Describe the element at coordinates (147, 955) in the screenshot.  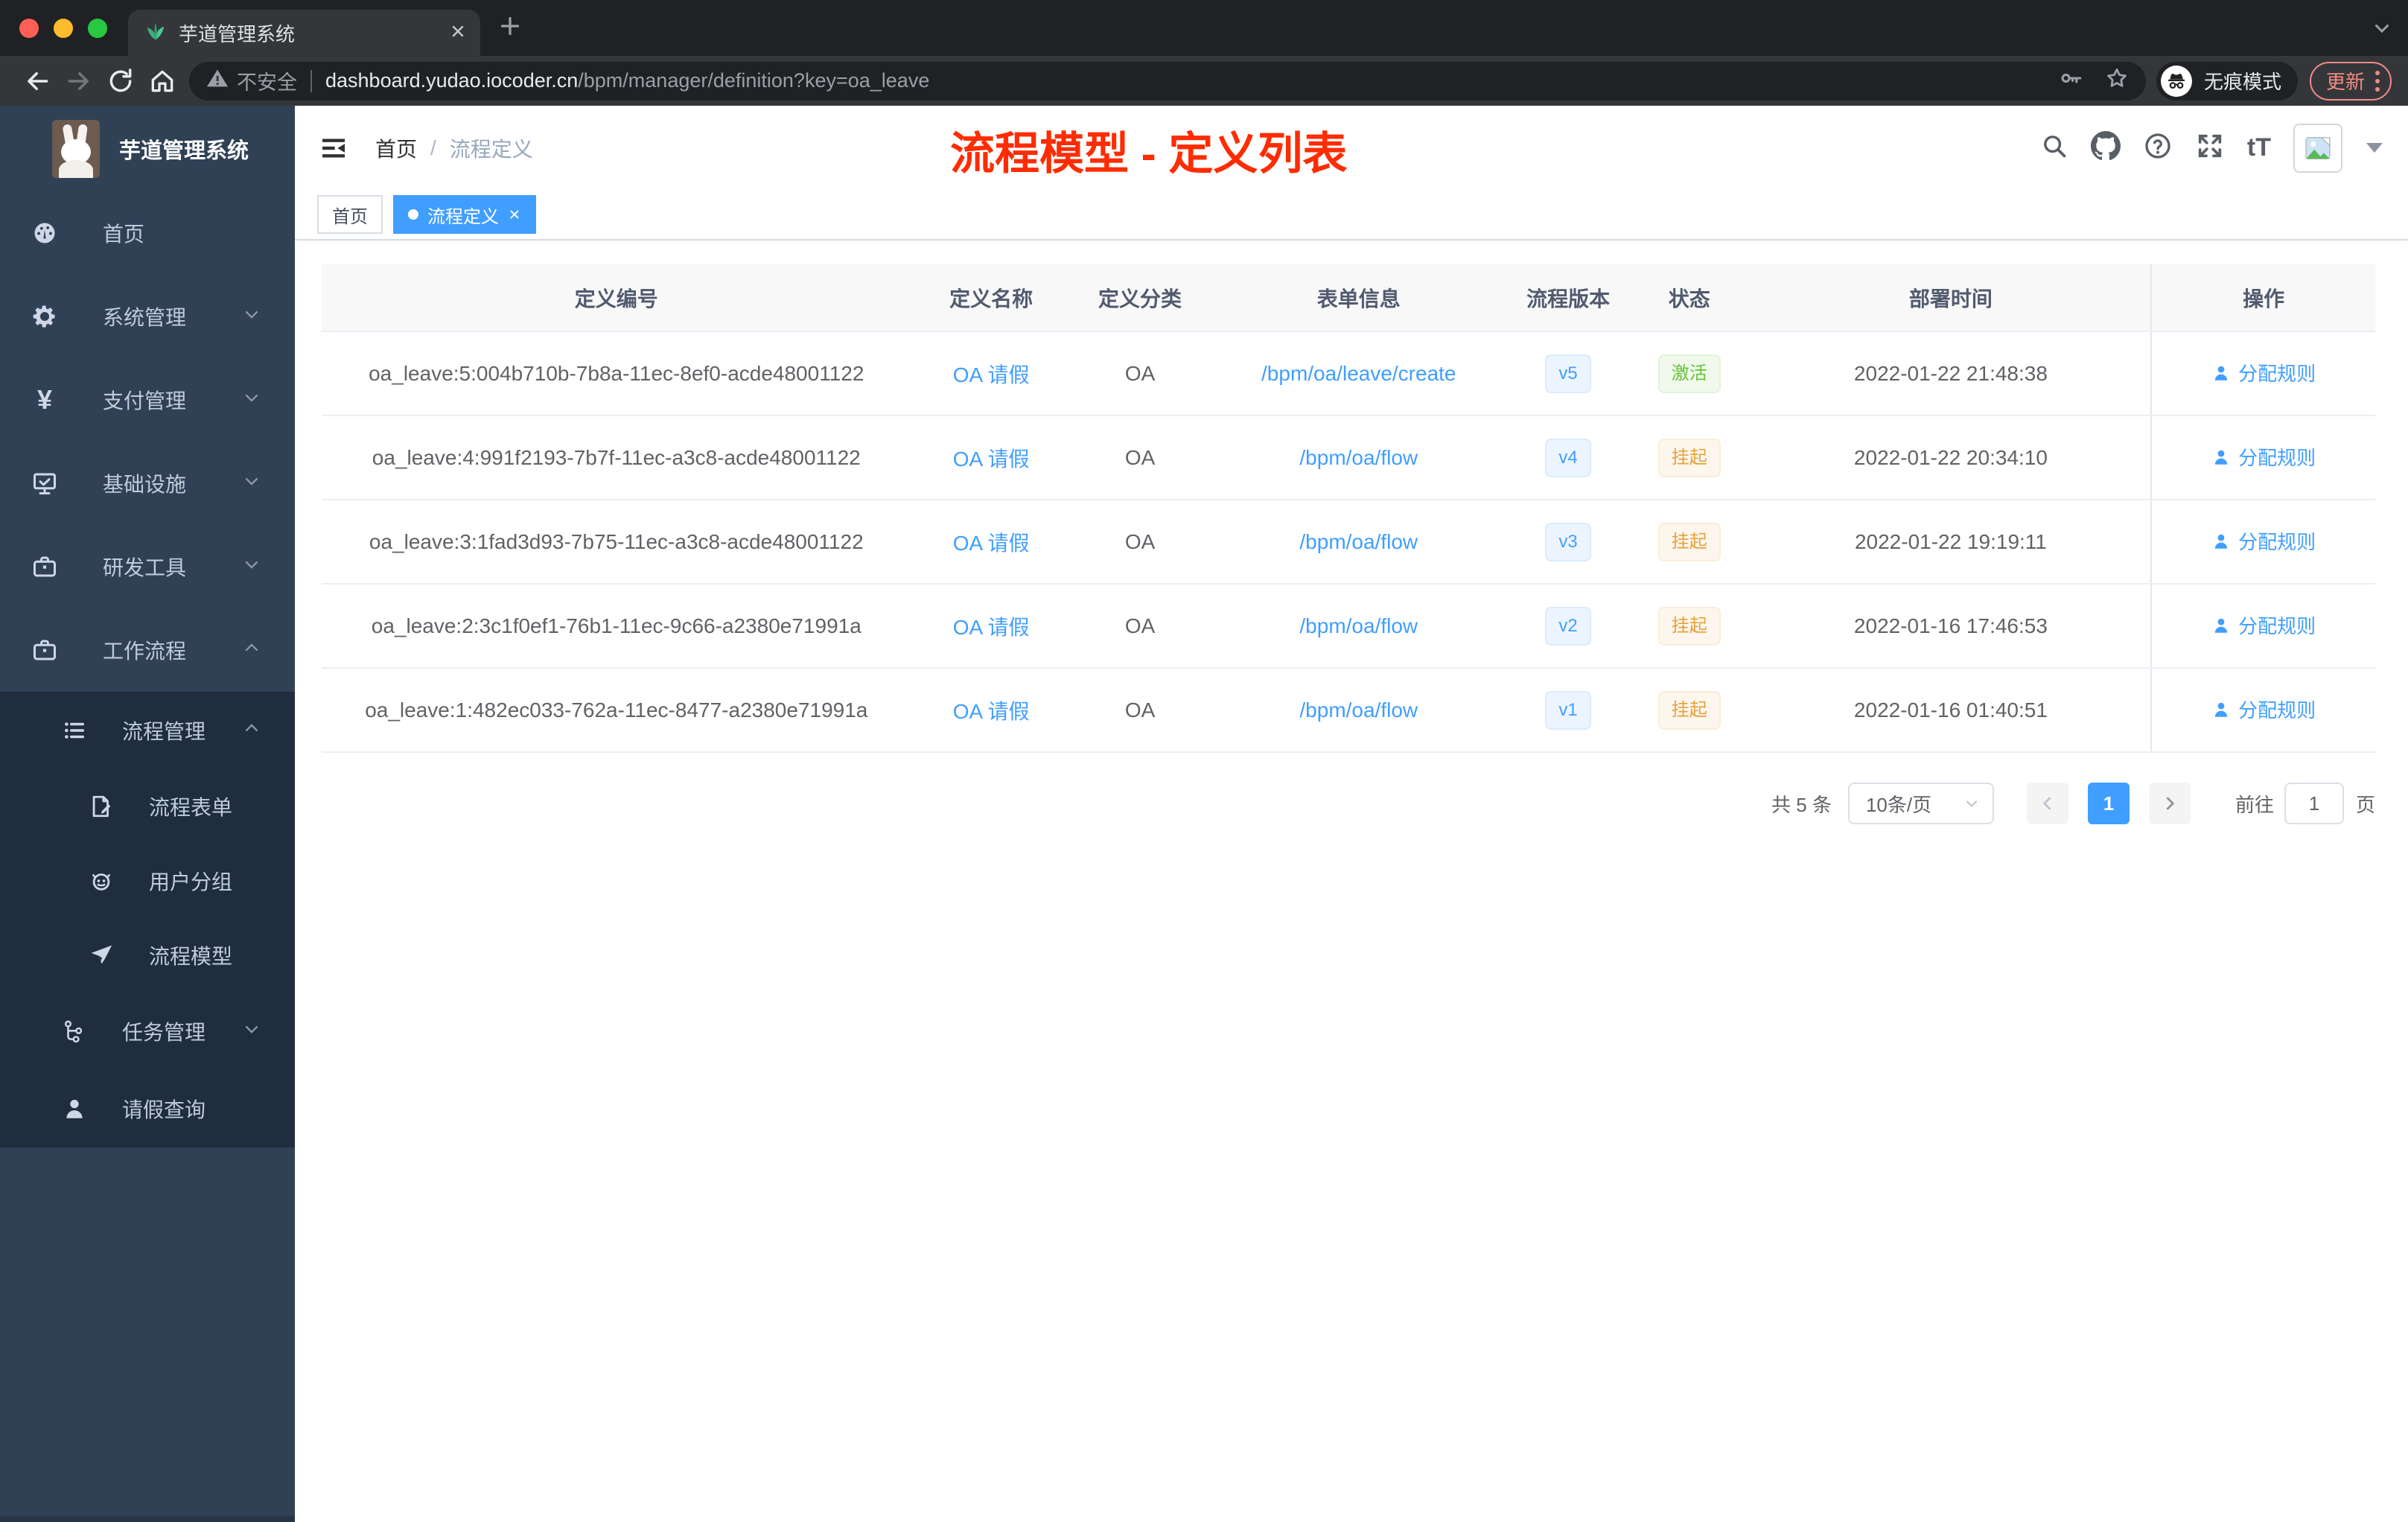
I see `sidebar-item-process-model: 流程模型` at that location.